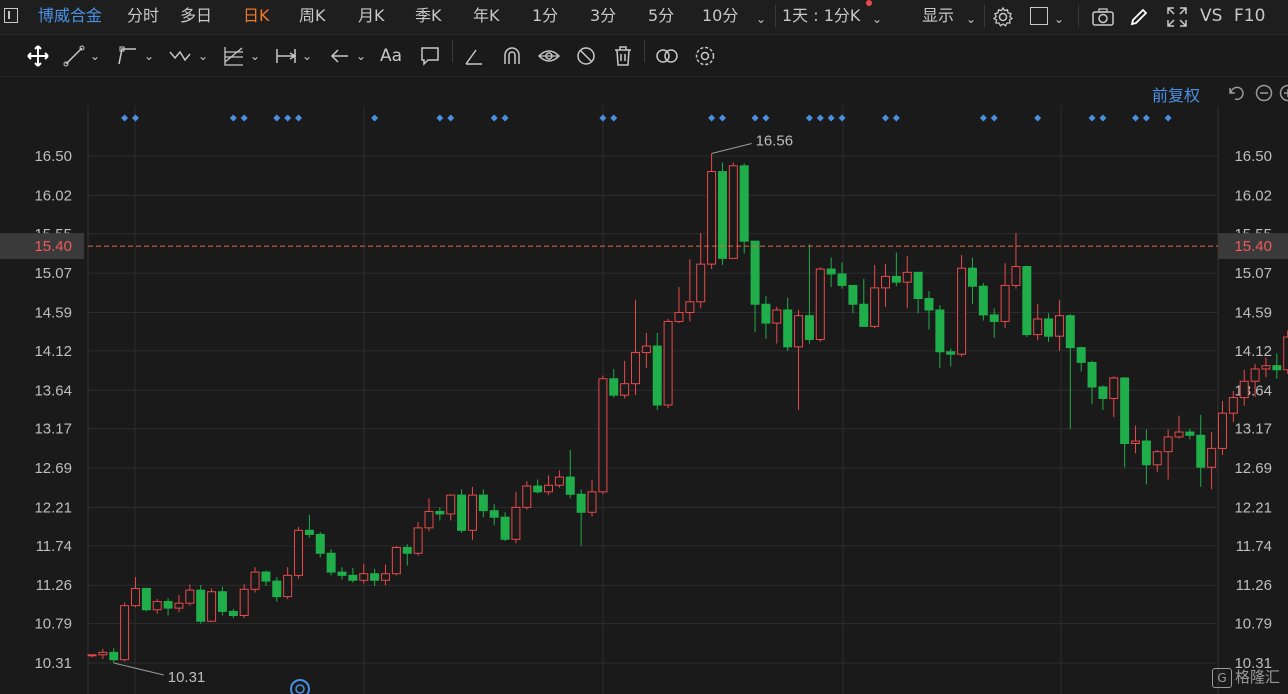  What do you see at coordinates (1211, 16) in the screenshot?
I see `vs-button: VS` at bounding box center [1211, 16].